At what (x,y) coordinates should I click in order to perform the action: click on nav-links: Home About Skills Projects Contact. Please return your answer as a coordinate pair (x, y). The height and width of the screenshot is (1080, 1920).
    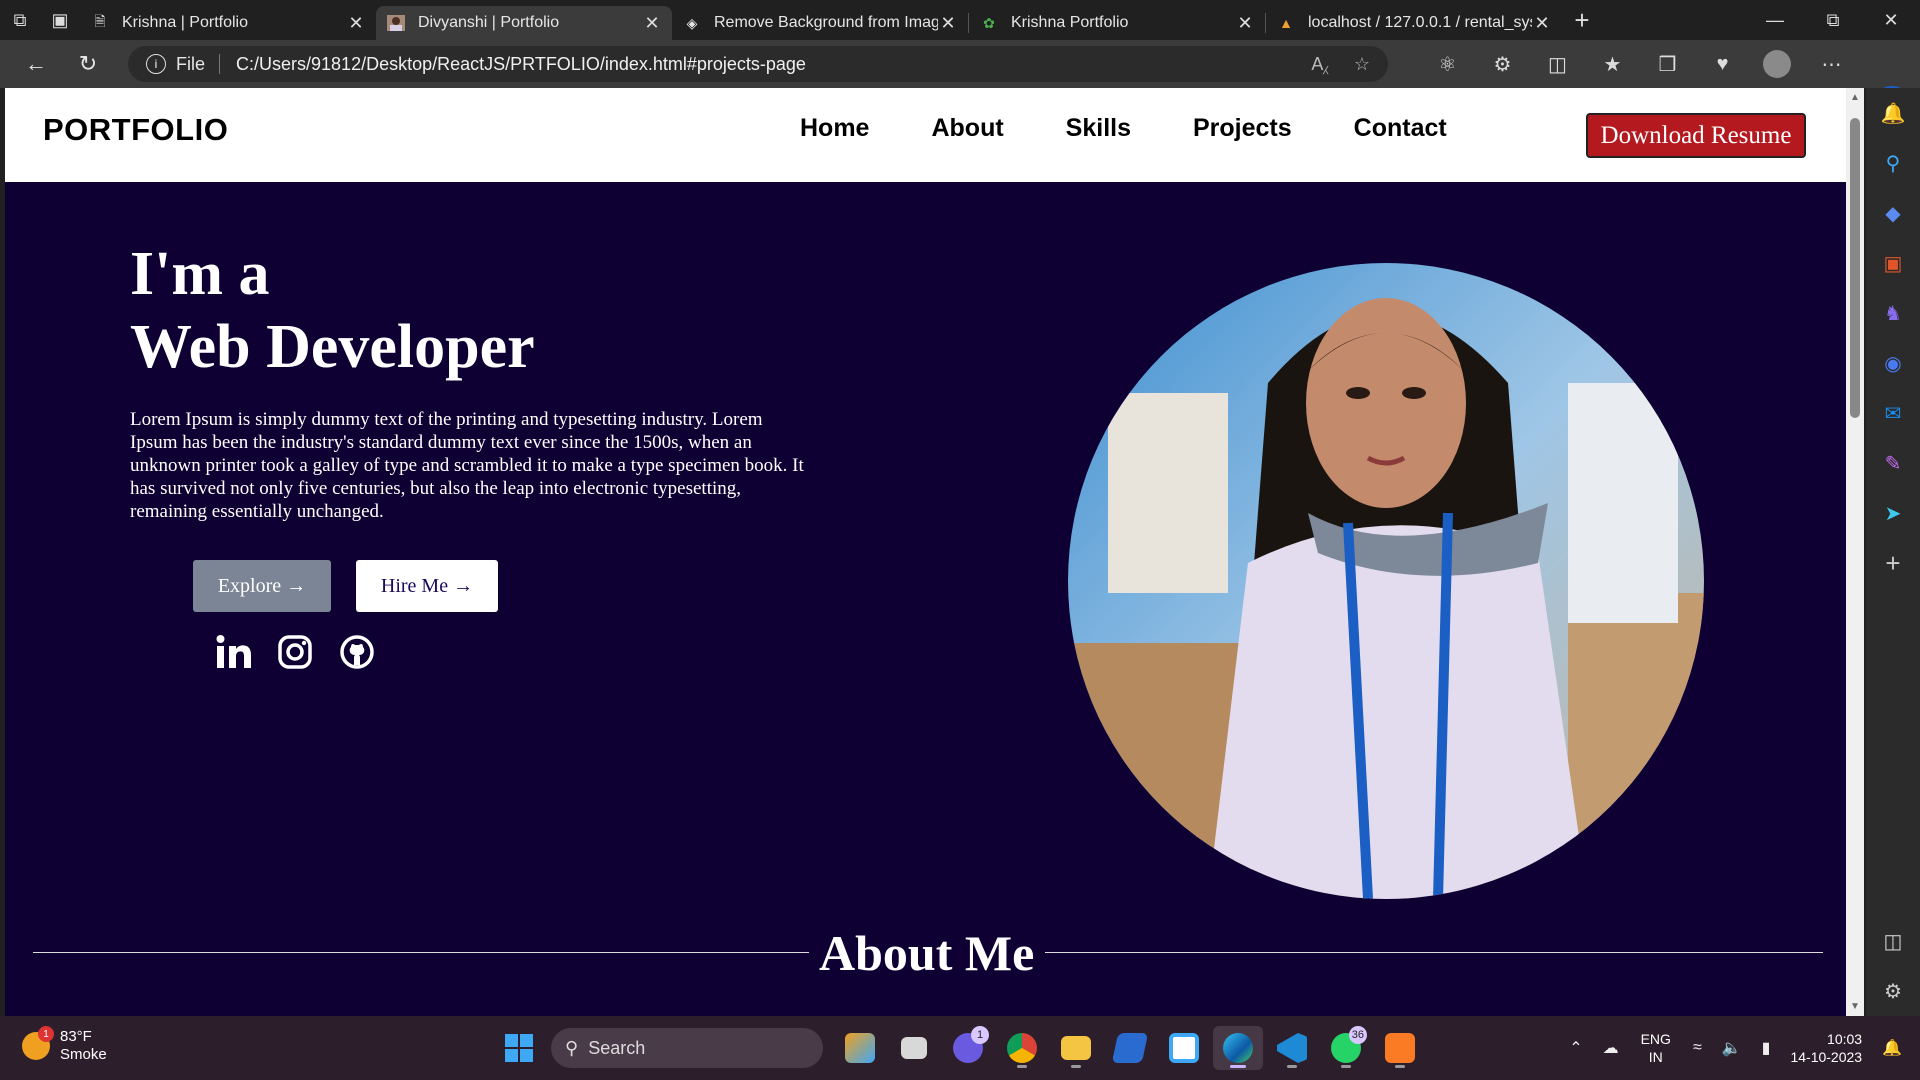
    Looking at the image, I should click on (1154, 128).